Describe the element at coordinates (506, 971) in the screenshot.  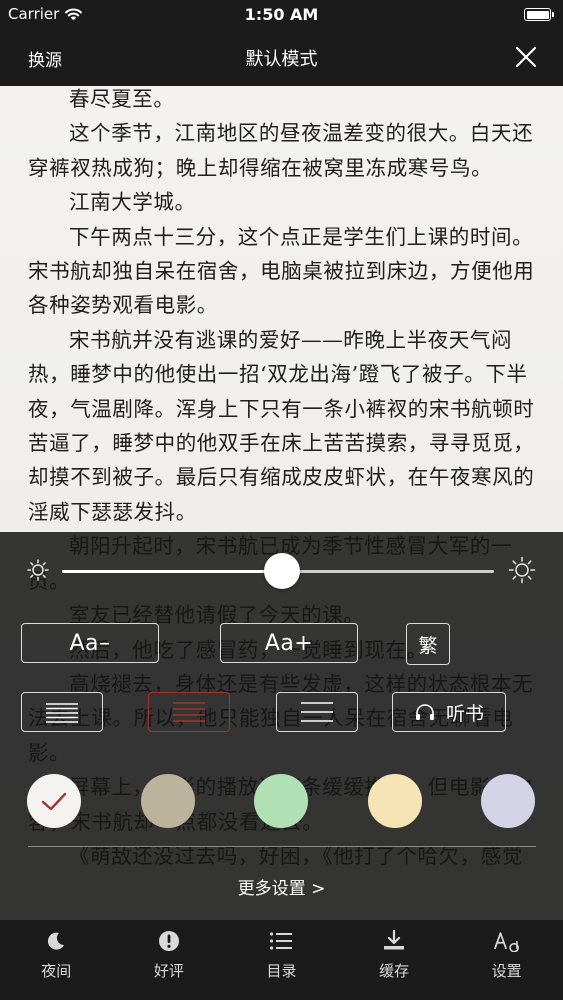
I see `tab-settings-label: 设置` at that location.